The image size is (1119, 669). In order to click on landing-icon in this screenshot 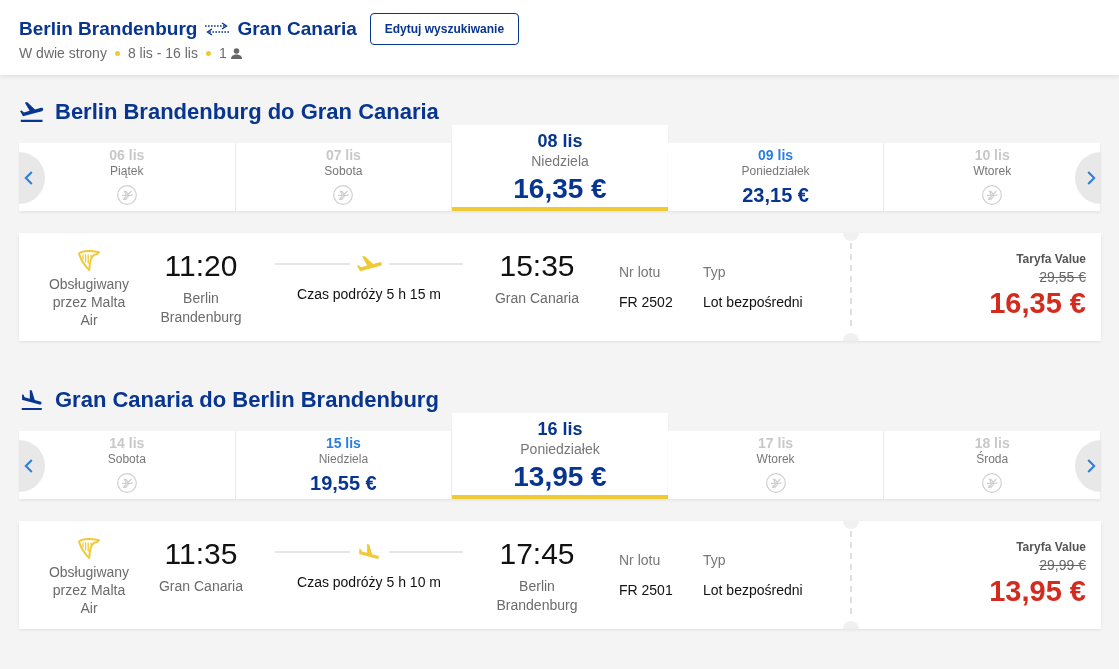, I will do `click(32, 399)`.